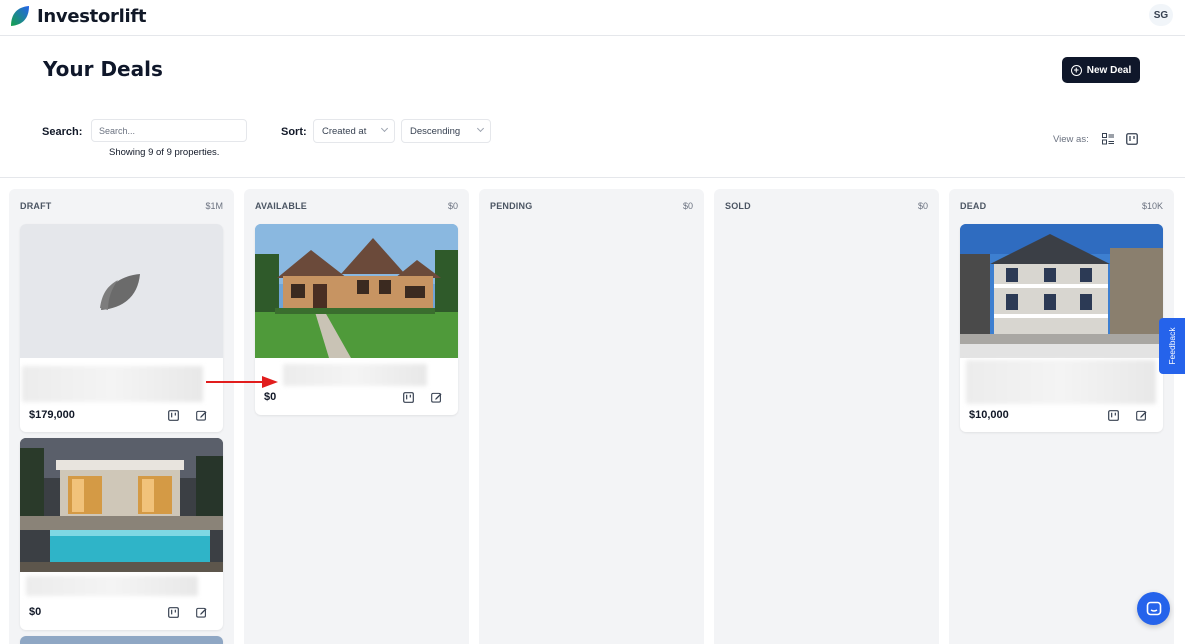 This screenshot has width=1185, height=644. What do you see at coordinates (52, 415) in the screenshot?
I see `deal-price: $179,000` at bounding box center [52, 415].